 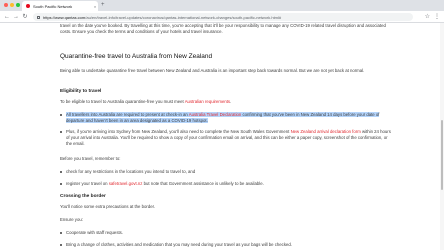 What do you see at coordinates (71, 219) in the screenshot?
I see `ensure-label: Ensure you:` at bounding box center [71, 219].